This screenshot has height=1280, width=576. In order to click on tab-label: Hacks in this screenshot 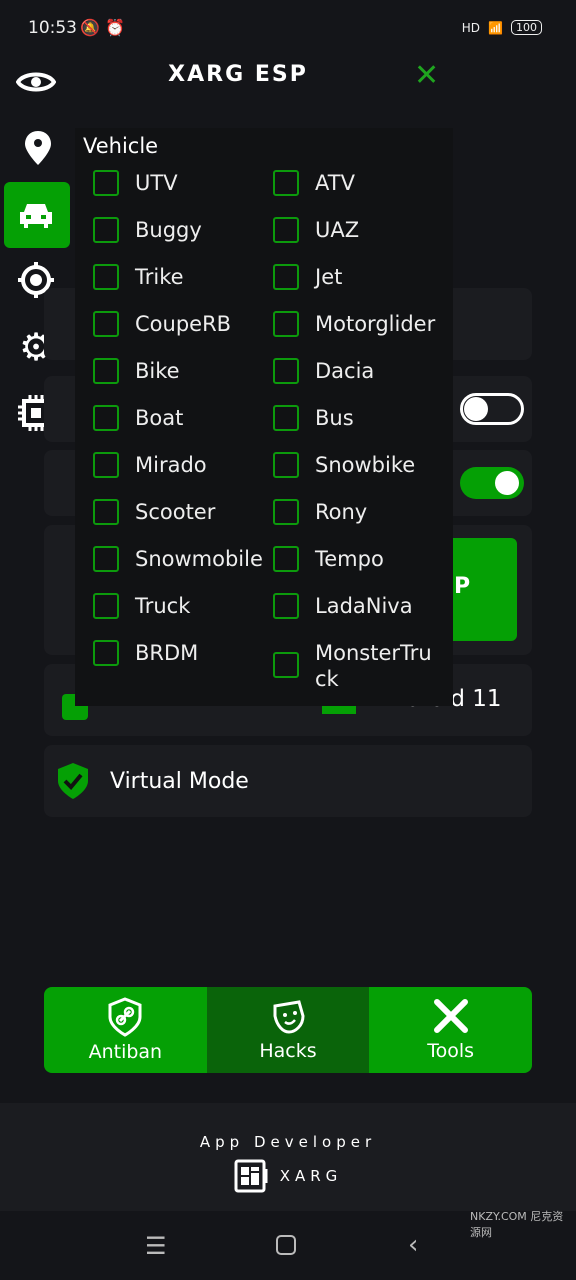, I will do `click(288, 1051)`.